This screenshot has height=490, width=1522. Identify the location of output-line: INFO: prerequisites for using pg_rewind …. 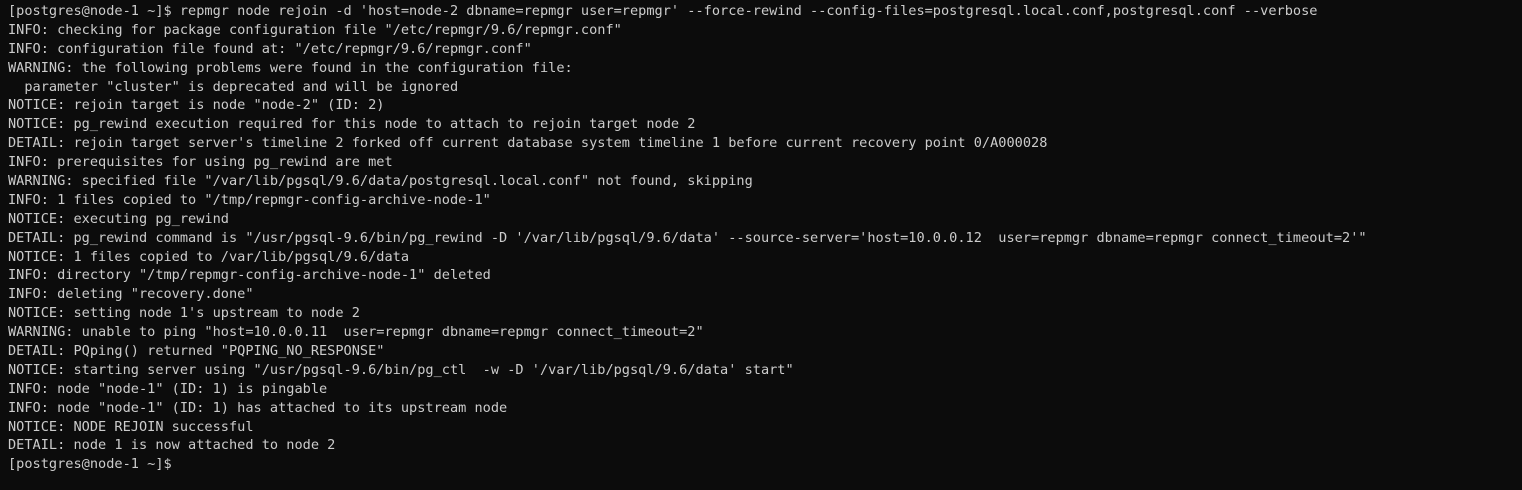
(200, 162).